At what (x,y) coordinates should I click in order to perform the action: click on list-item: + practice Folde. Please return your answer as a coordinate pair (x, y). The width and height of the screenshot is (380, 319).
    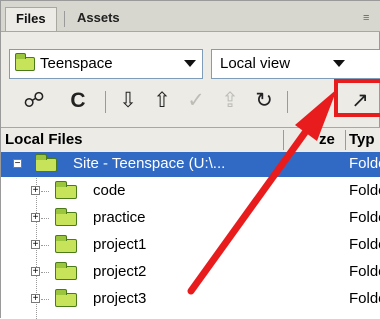
    Looking at the image, I should click on (190, 218).